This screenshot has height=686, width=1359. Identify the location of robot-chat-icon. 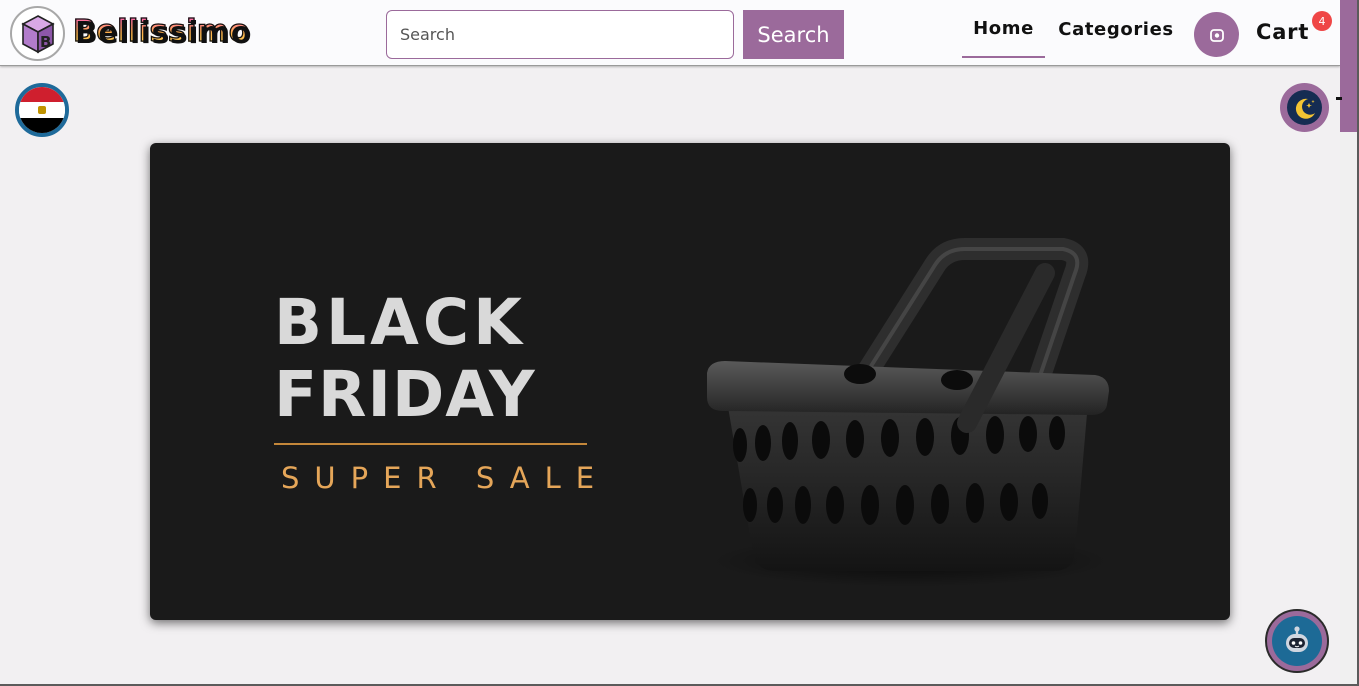
(1297, 639).